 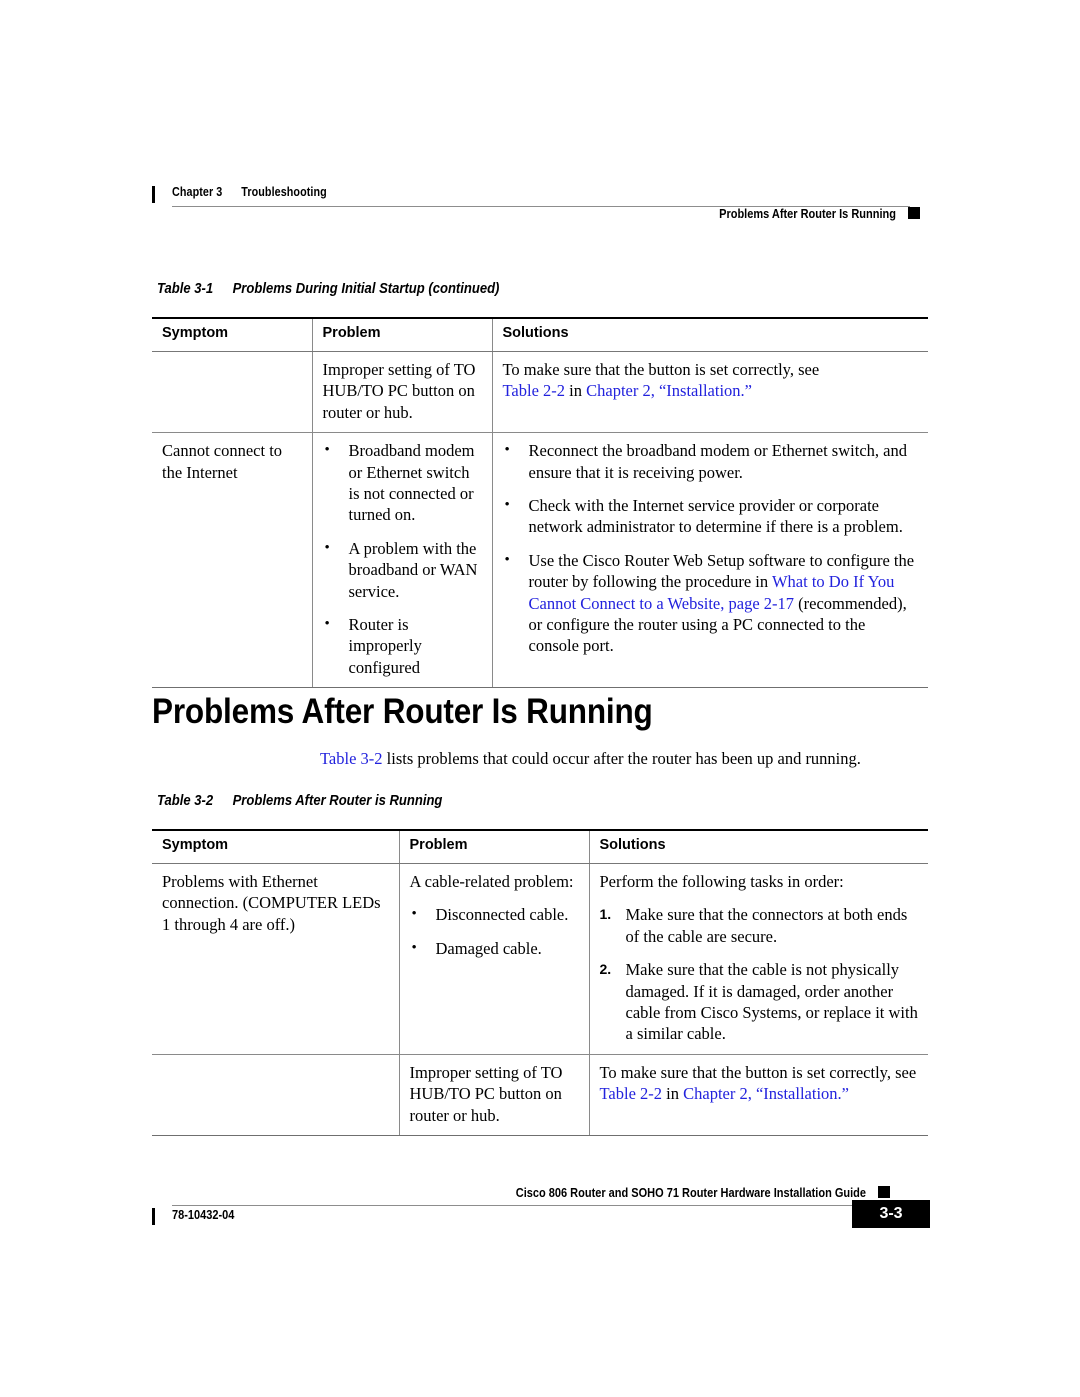 What do you see at coordinates (153, 1216) in the screenshot?
I see `footer-tick-mark` at bounding box center [153, 1216].